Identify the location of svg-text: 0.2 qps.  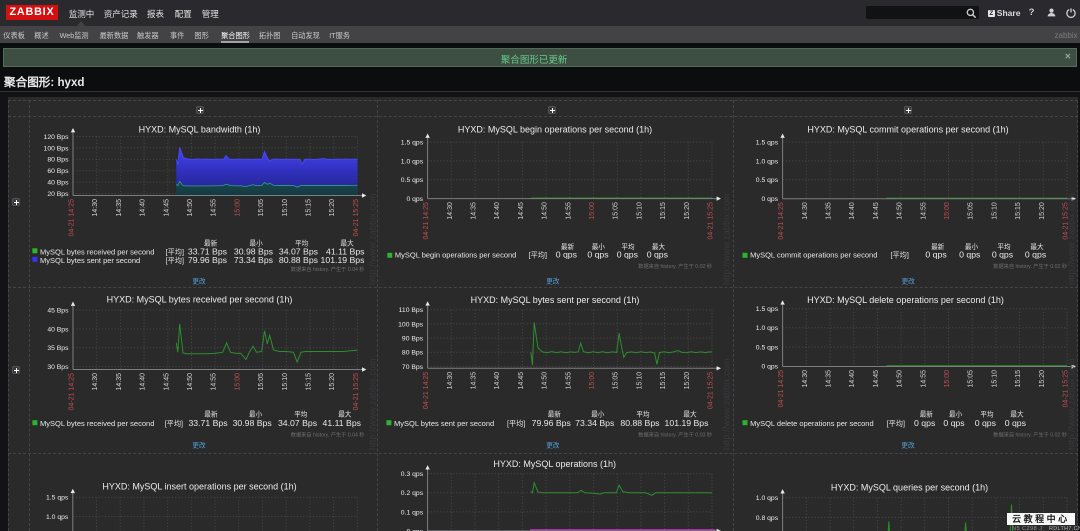
(412, 493).